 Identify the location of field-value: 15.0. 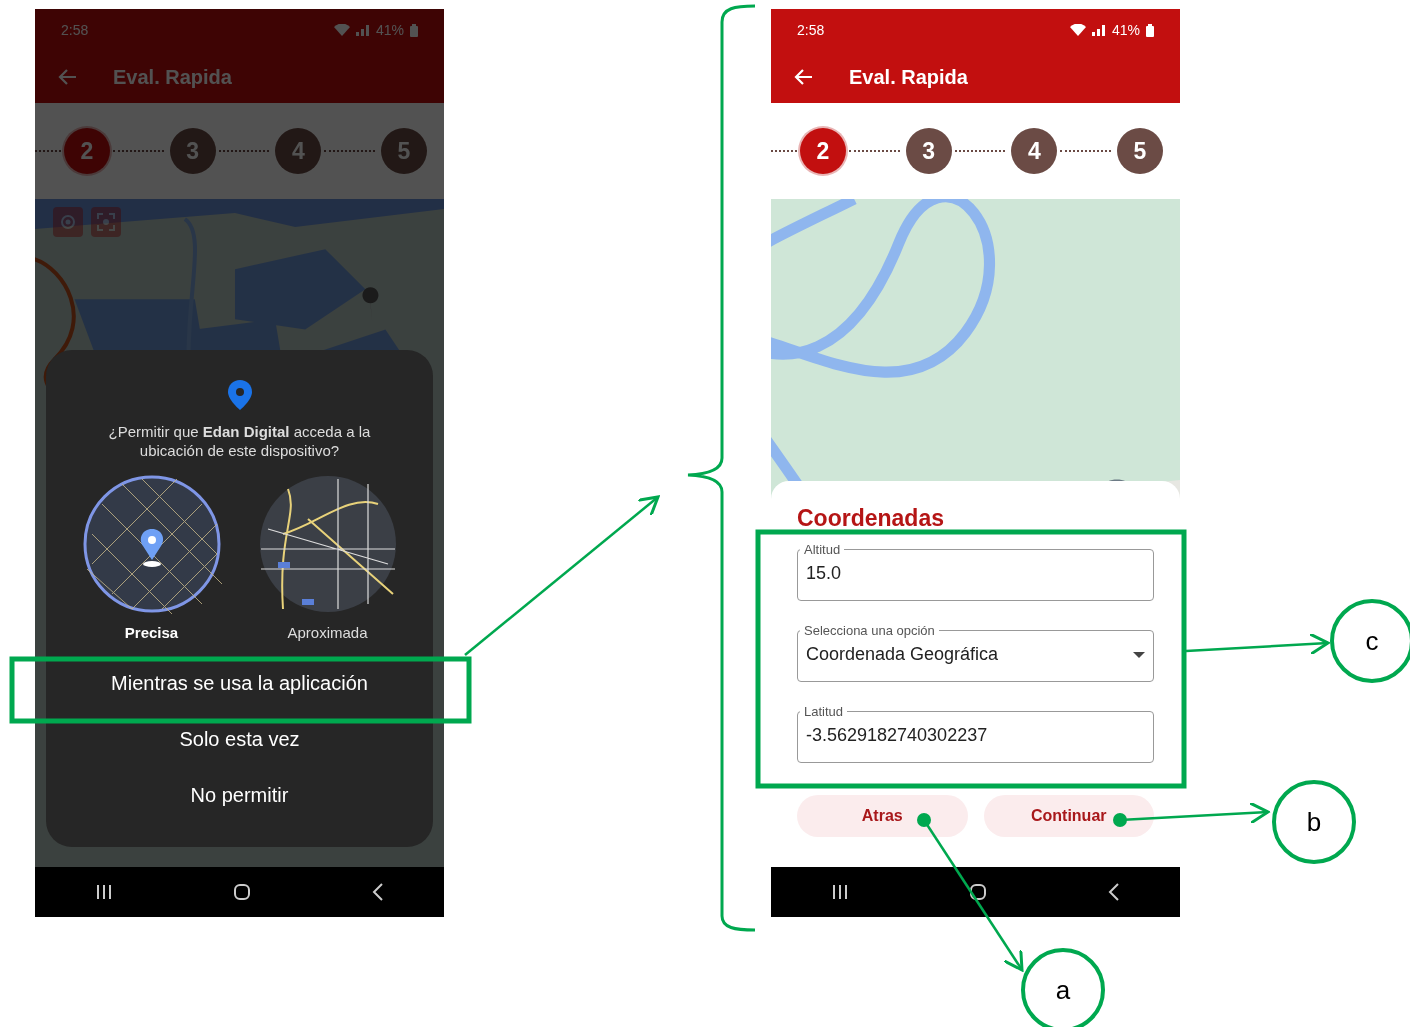
(824, 573).